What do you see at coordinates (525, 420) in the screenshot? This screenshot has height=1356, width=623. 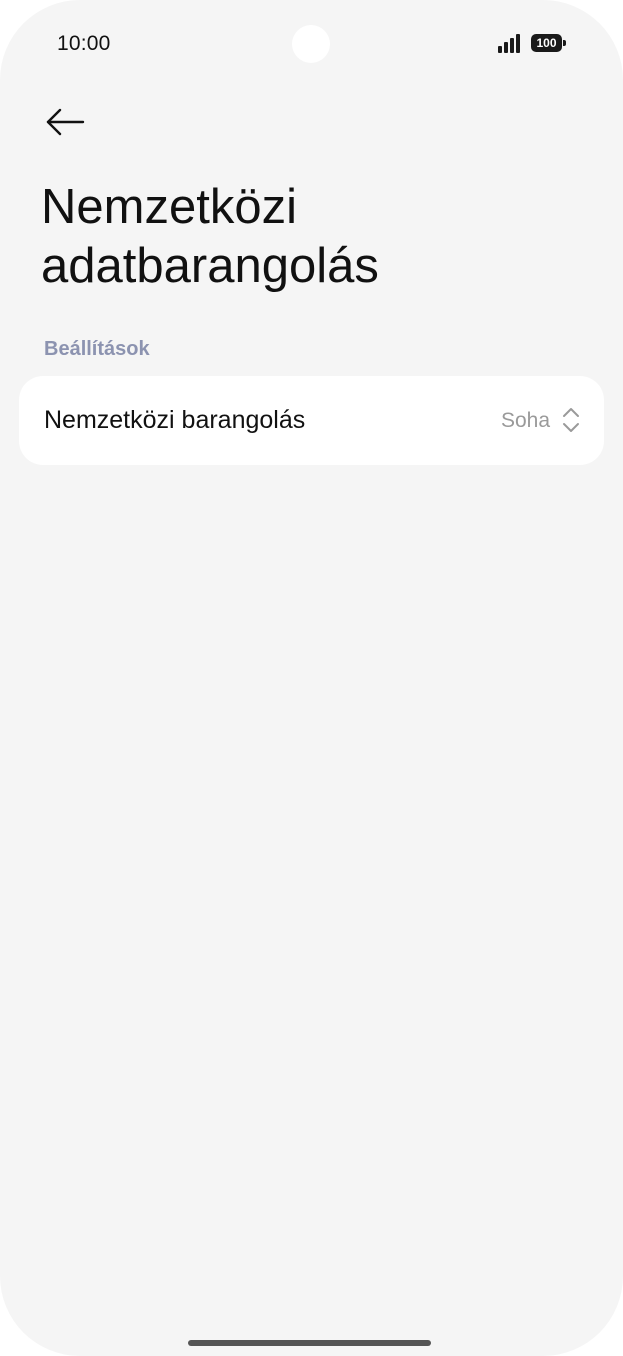 I see `row-value: Soha` at bounding box center [525, 420].